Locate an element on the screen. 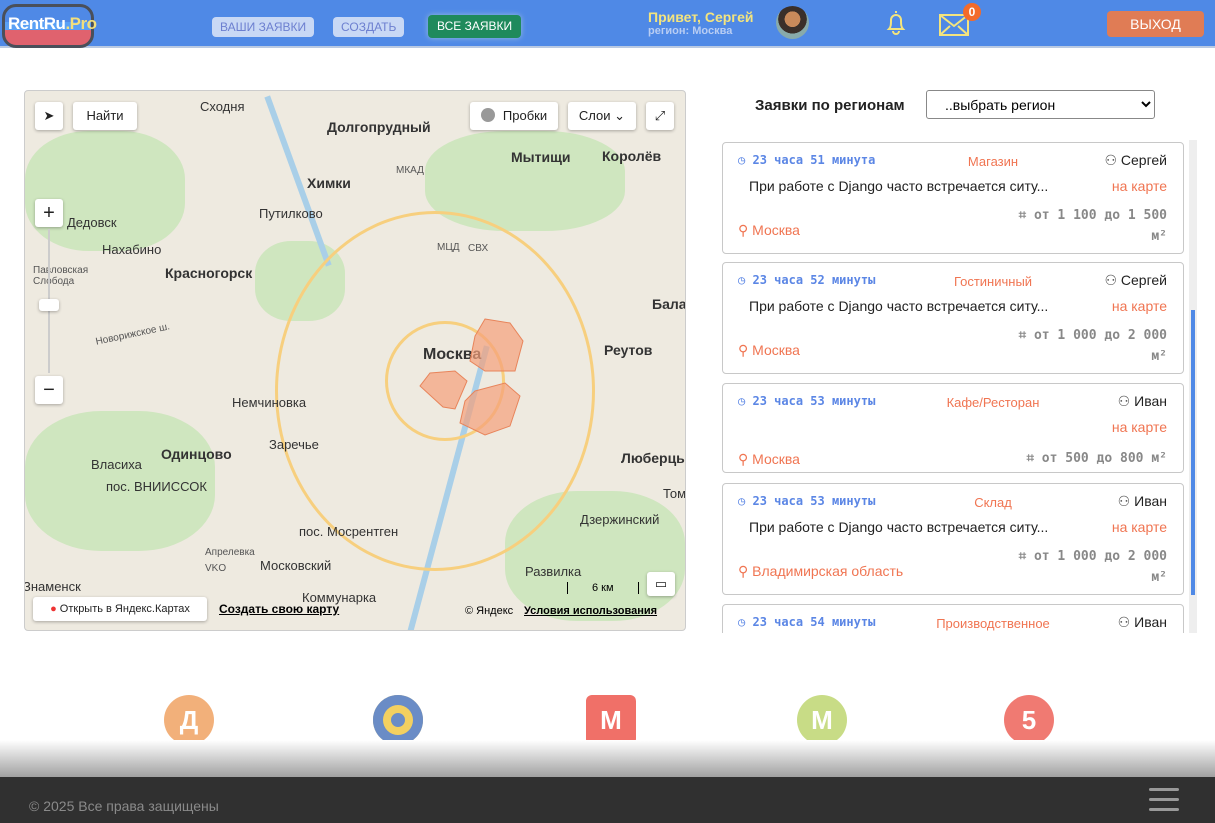 The height and width of the screenshot is (823, 1215). greeting: Привет, Сергей is located at coordinates (701, 17).